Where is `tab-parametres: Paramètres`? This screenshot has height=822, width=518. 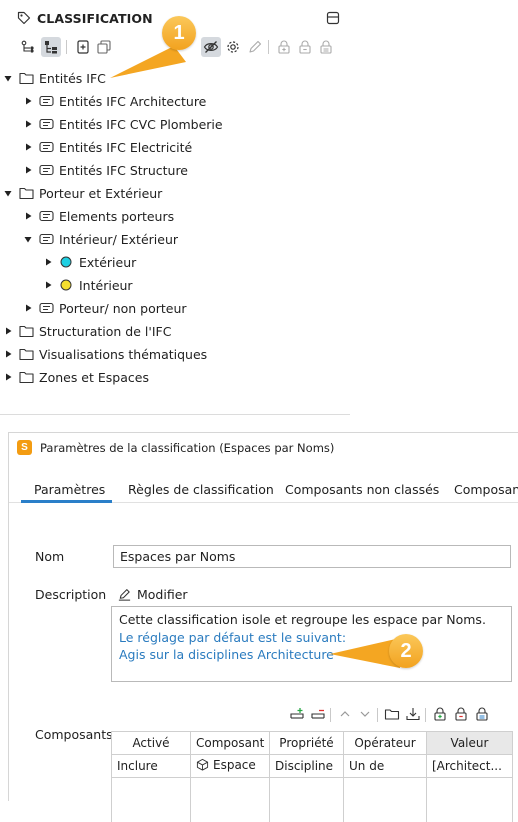 tab-parametres: Paramètres is located at coordinates (69, 489).